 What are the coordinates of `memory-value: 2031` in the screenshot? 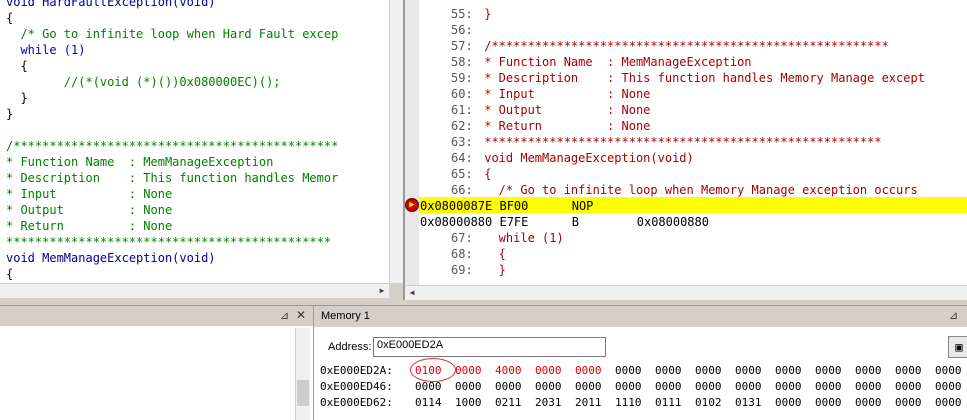 It's located at (548, 403).